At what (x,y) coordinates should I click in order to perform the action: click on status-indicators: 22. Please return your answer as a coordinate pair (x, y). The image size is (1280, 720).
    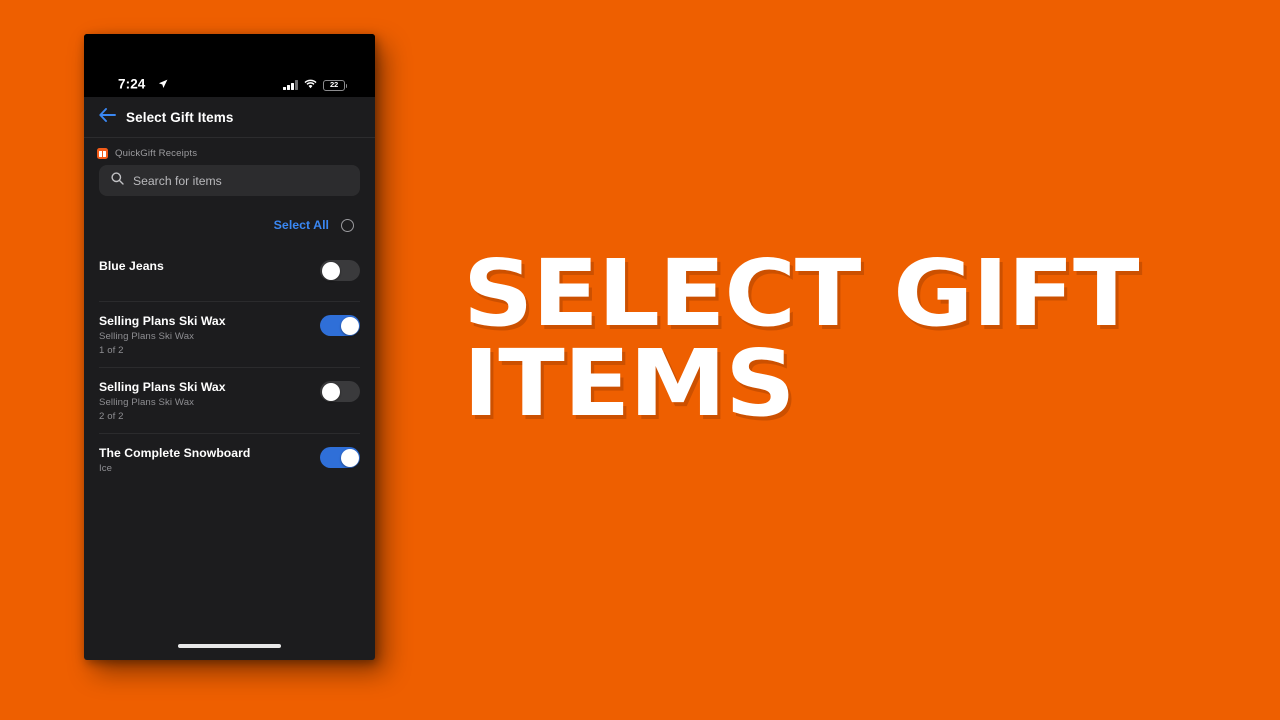
    Looking at the image, I should click on (315, 85).